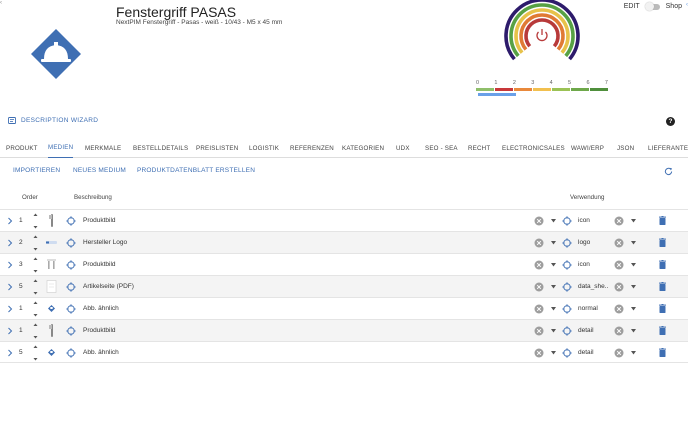 This screenshot has height=428, width=688. What do you see at coordinates (51, 264) in the screenshot?
I see `handle-pair-thumb` at bounding box center [51, 264].